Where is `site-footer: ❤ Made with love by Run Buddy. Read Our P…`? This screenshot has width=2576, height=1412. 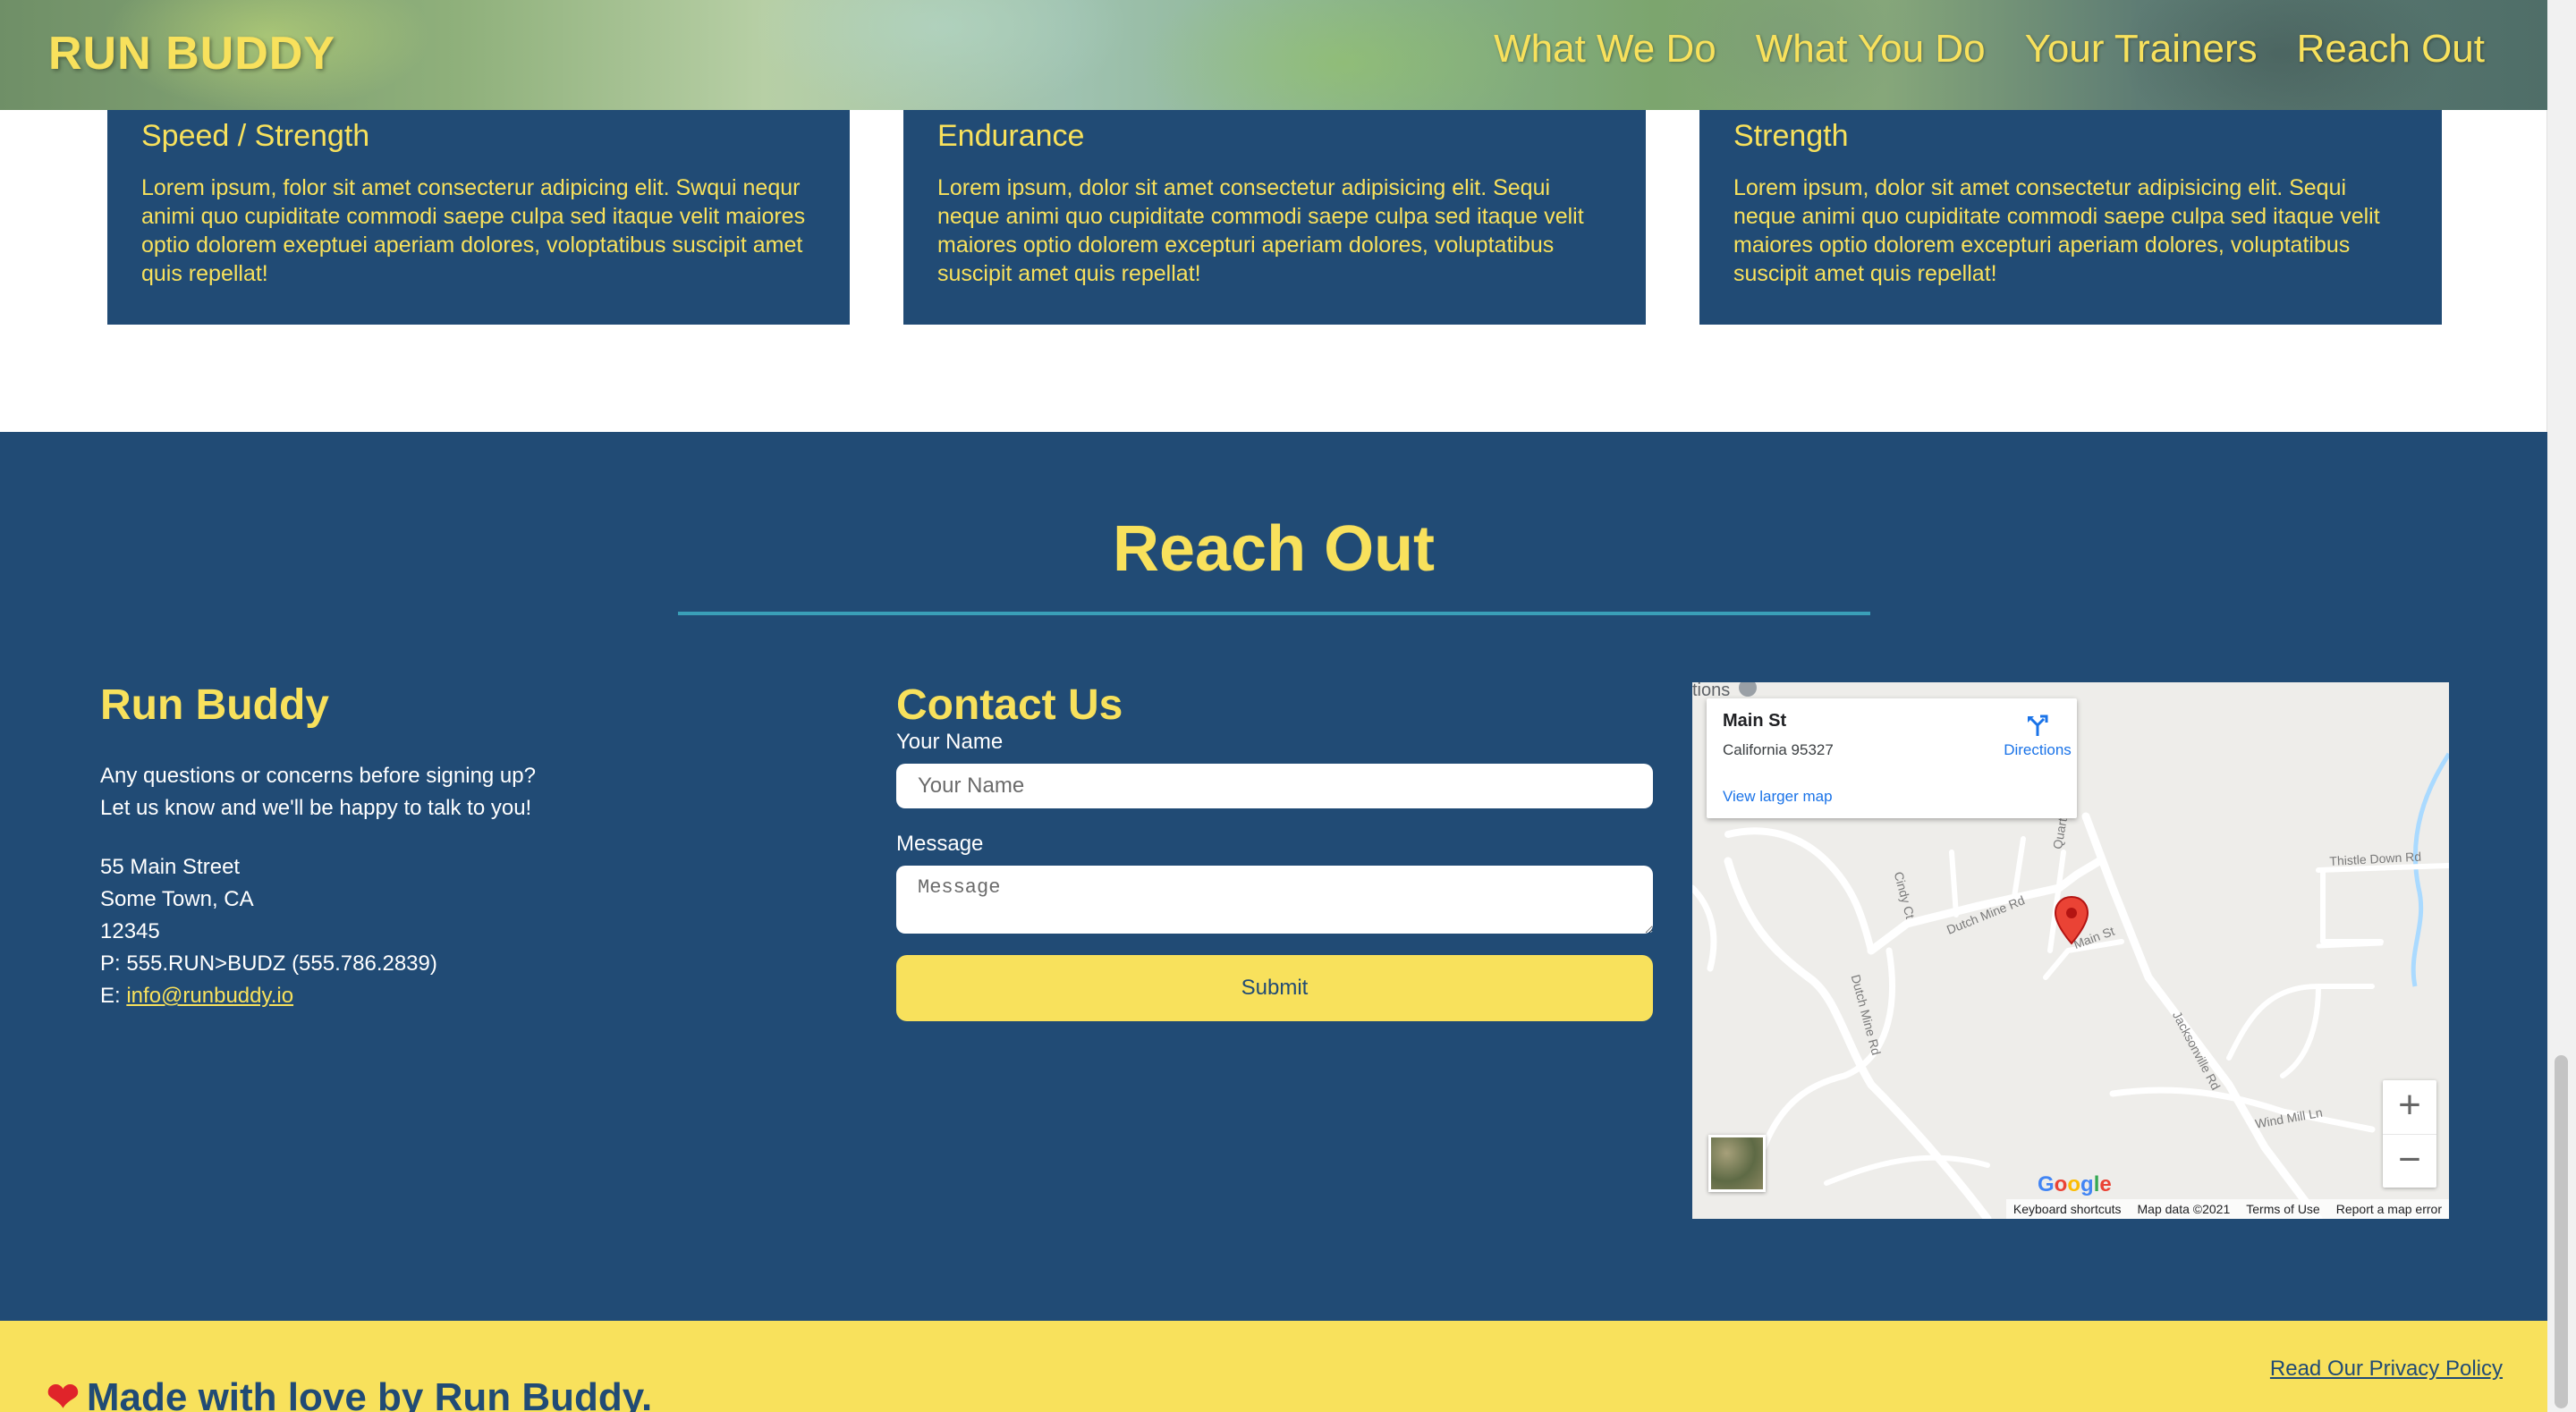 site-footer: ❤ Made with love by Run Buddy. Read Our P… is located at coordinates (1273, 1366).